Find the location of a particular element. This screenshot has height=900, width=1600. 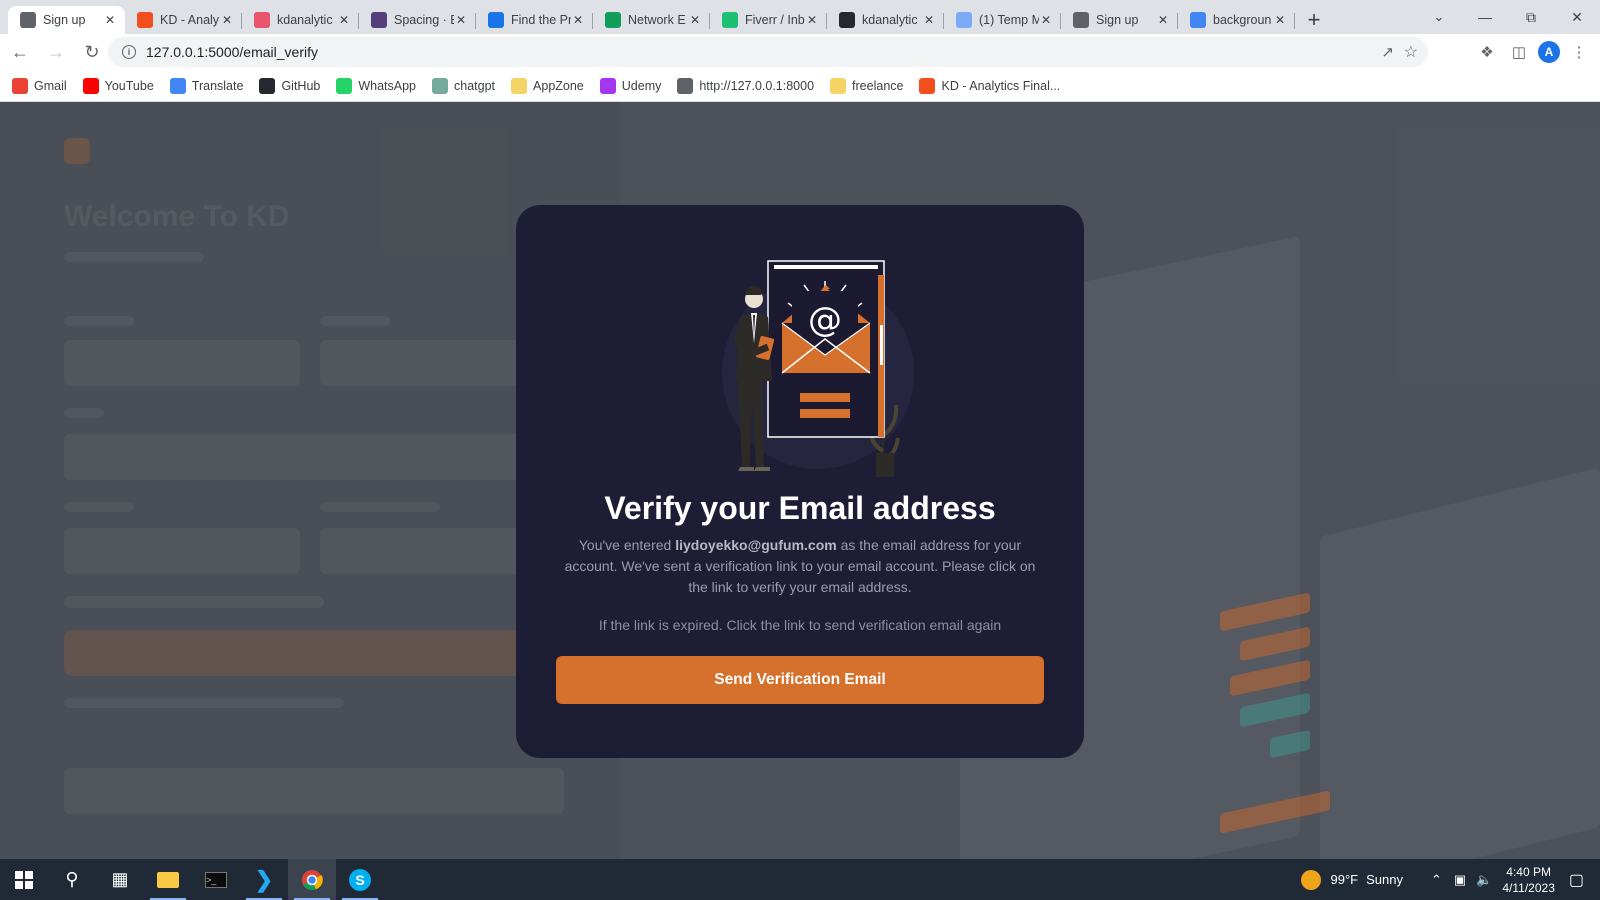

tab-title: (1) Temp M is located at coordinates (1009, 20).